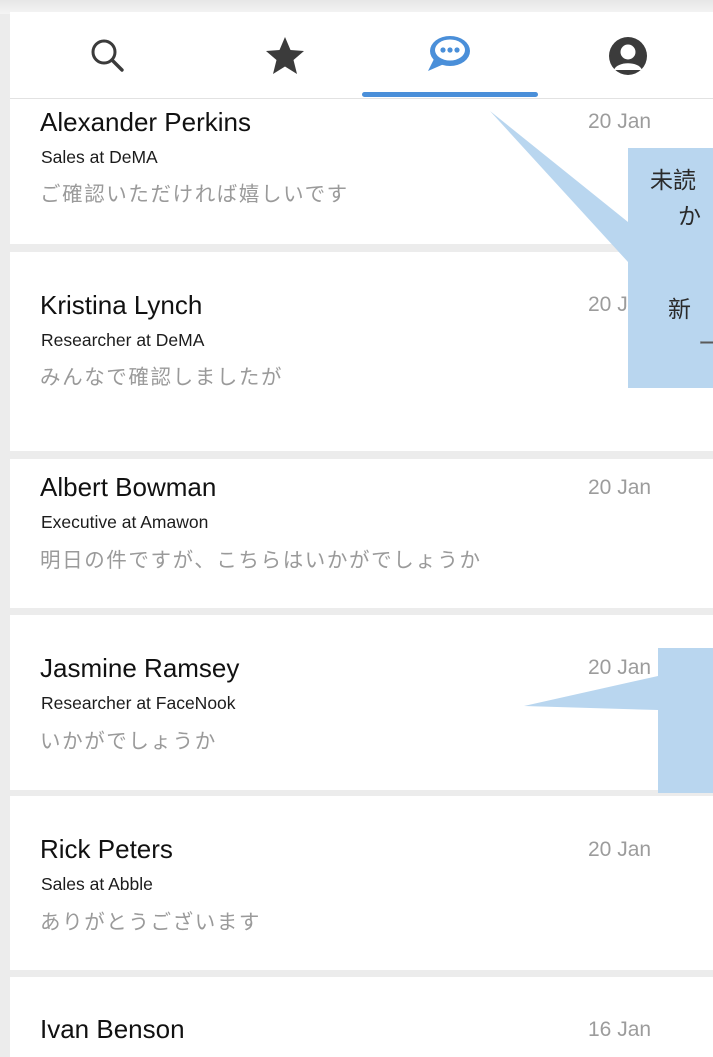  I want to click on contact-role: Researcher at FaceNook, so click(138, 703).